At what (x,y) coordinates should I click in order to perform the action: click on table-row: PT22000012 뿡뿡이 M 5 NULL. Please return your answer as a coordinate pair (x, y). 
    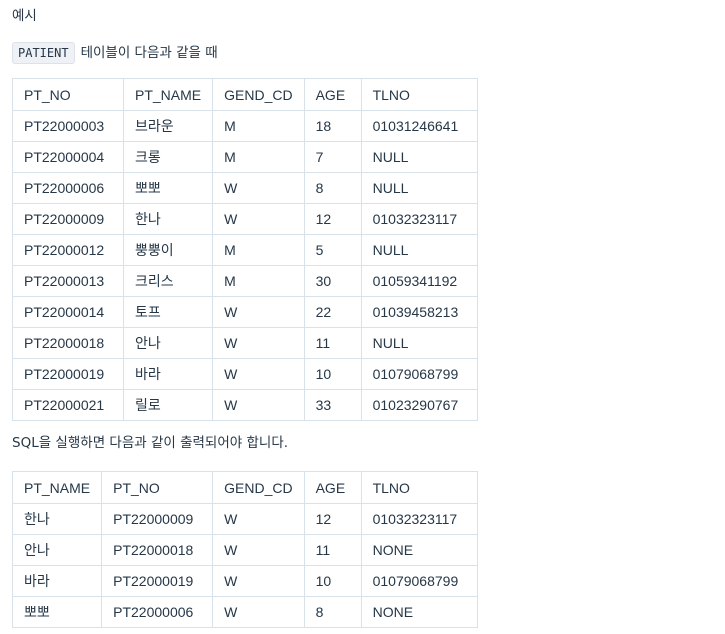
    Looking at the image, I should click on (245, 250).